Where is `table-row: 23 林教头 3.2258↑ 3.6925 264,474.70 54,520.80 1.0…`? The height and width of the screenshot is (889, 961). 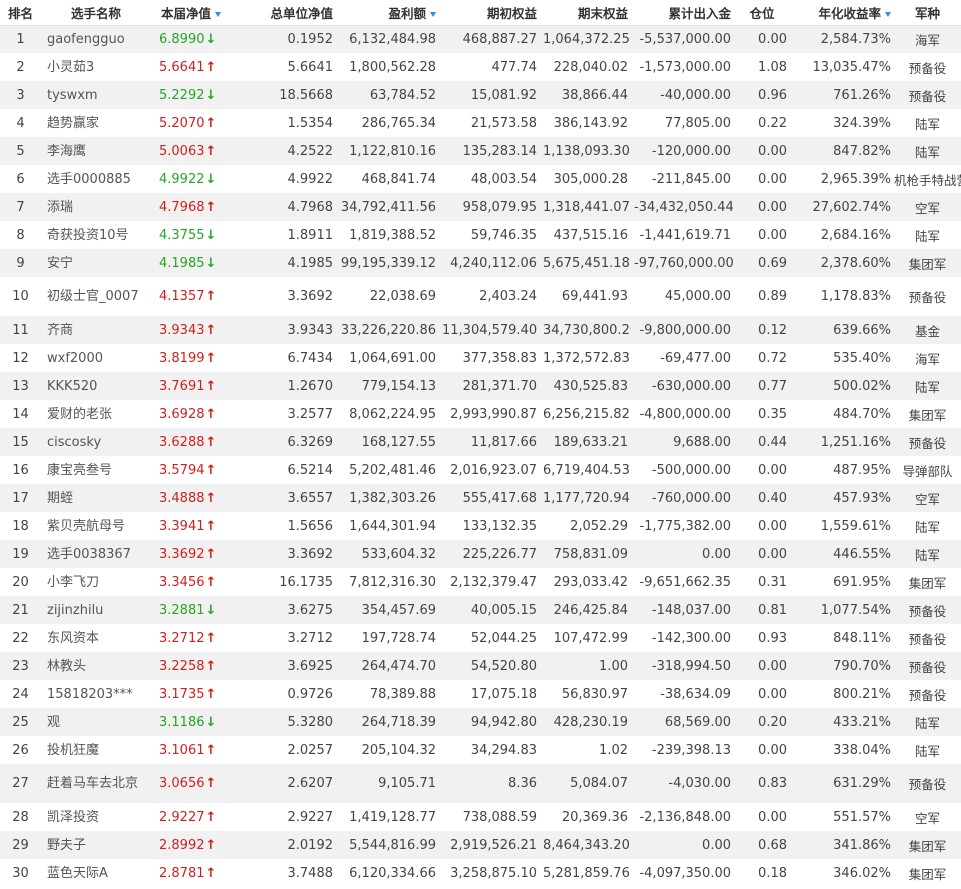
table-row: 23 林教头 3.2258↑ 3.6925 264,474.70 54,520.80 1.0… is located at coordinates (480, 666).